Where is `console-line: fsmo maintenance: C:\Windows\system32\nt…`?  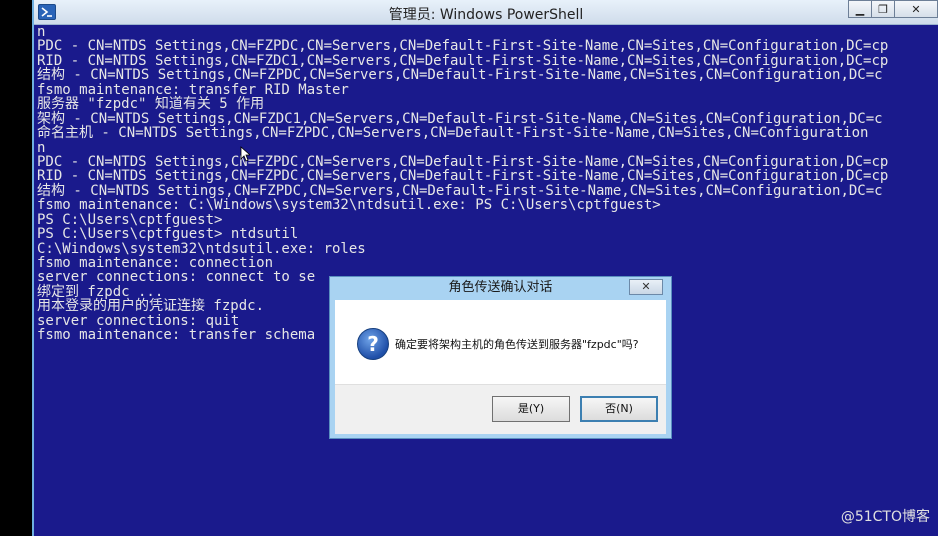
console-line: fsmo maintenance: C:\Windows\system32\nt… is located at coordinates (349, 205).